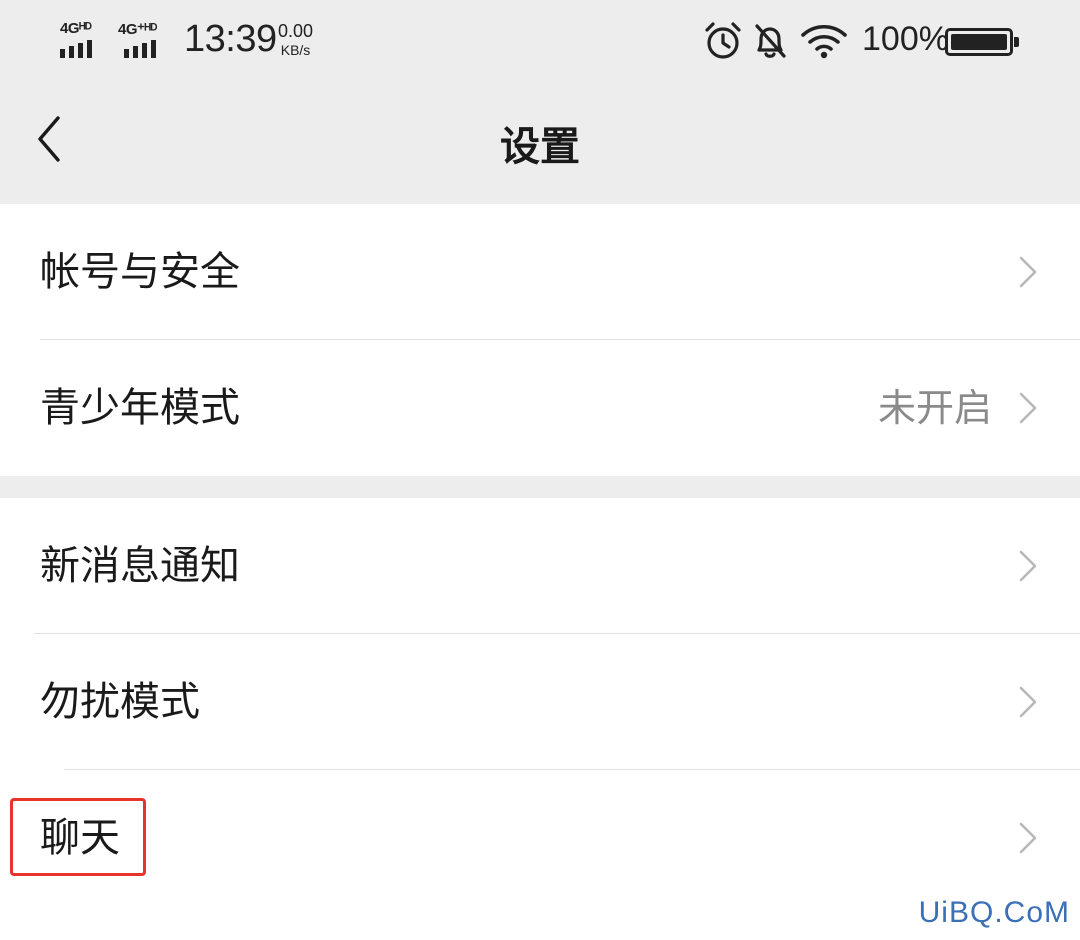  What do you see at coordinates (994, 912) in the screenshot?
I see `watermark: UiBQ.CoM` at bounding box center [994, 912].